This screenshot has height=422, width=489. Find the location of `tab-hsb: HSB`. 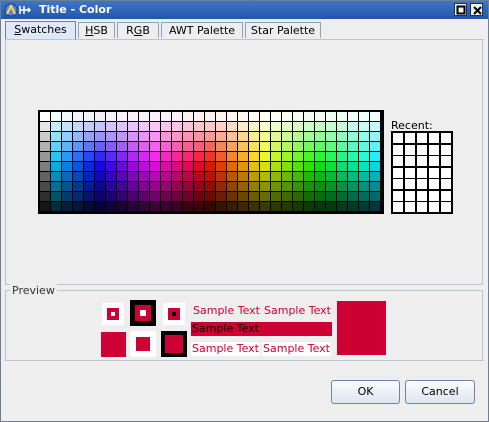

tab-hsb: HSB is located at coordinates (96, 30).